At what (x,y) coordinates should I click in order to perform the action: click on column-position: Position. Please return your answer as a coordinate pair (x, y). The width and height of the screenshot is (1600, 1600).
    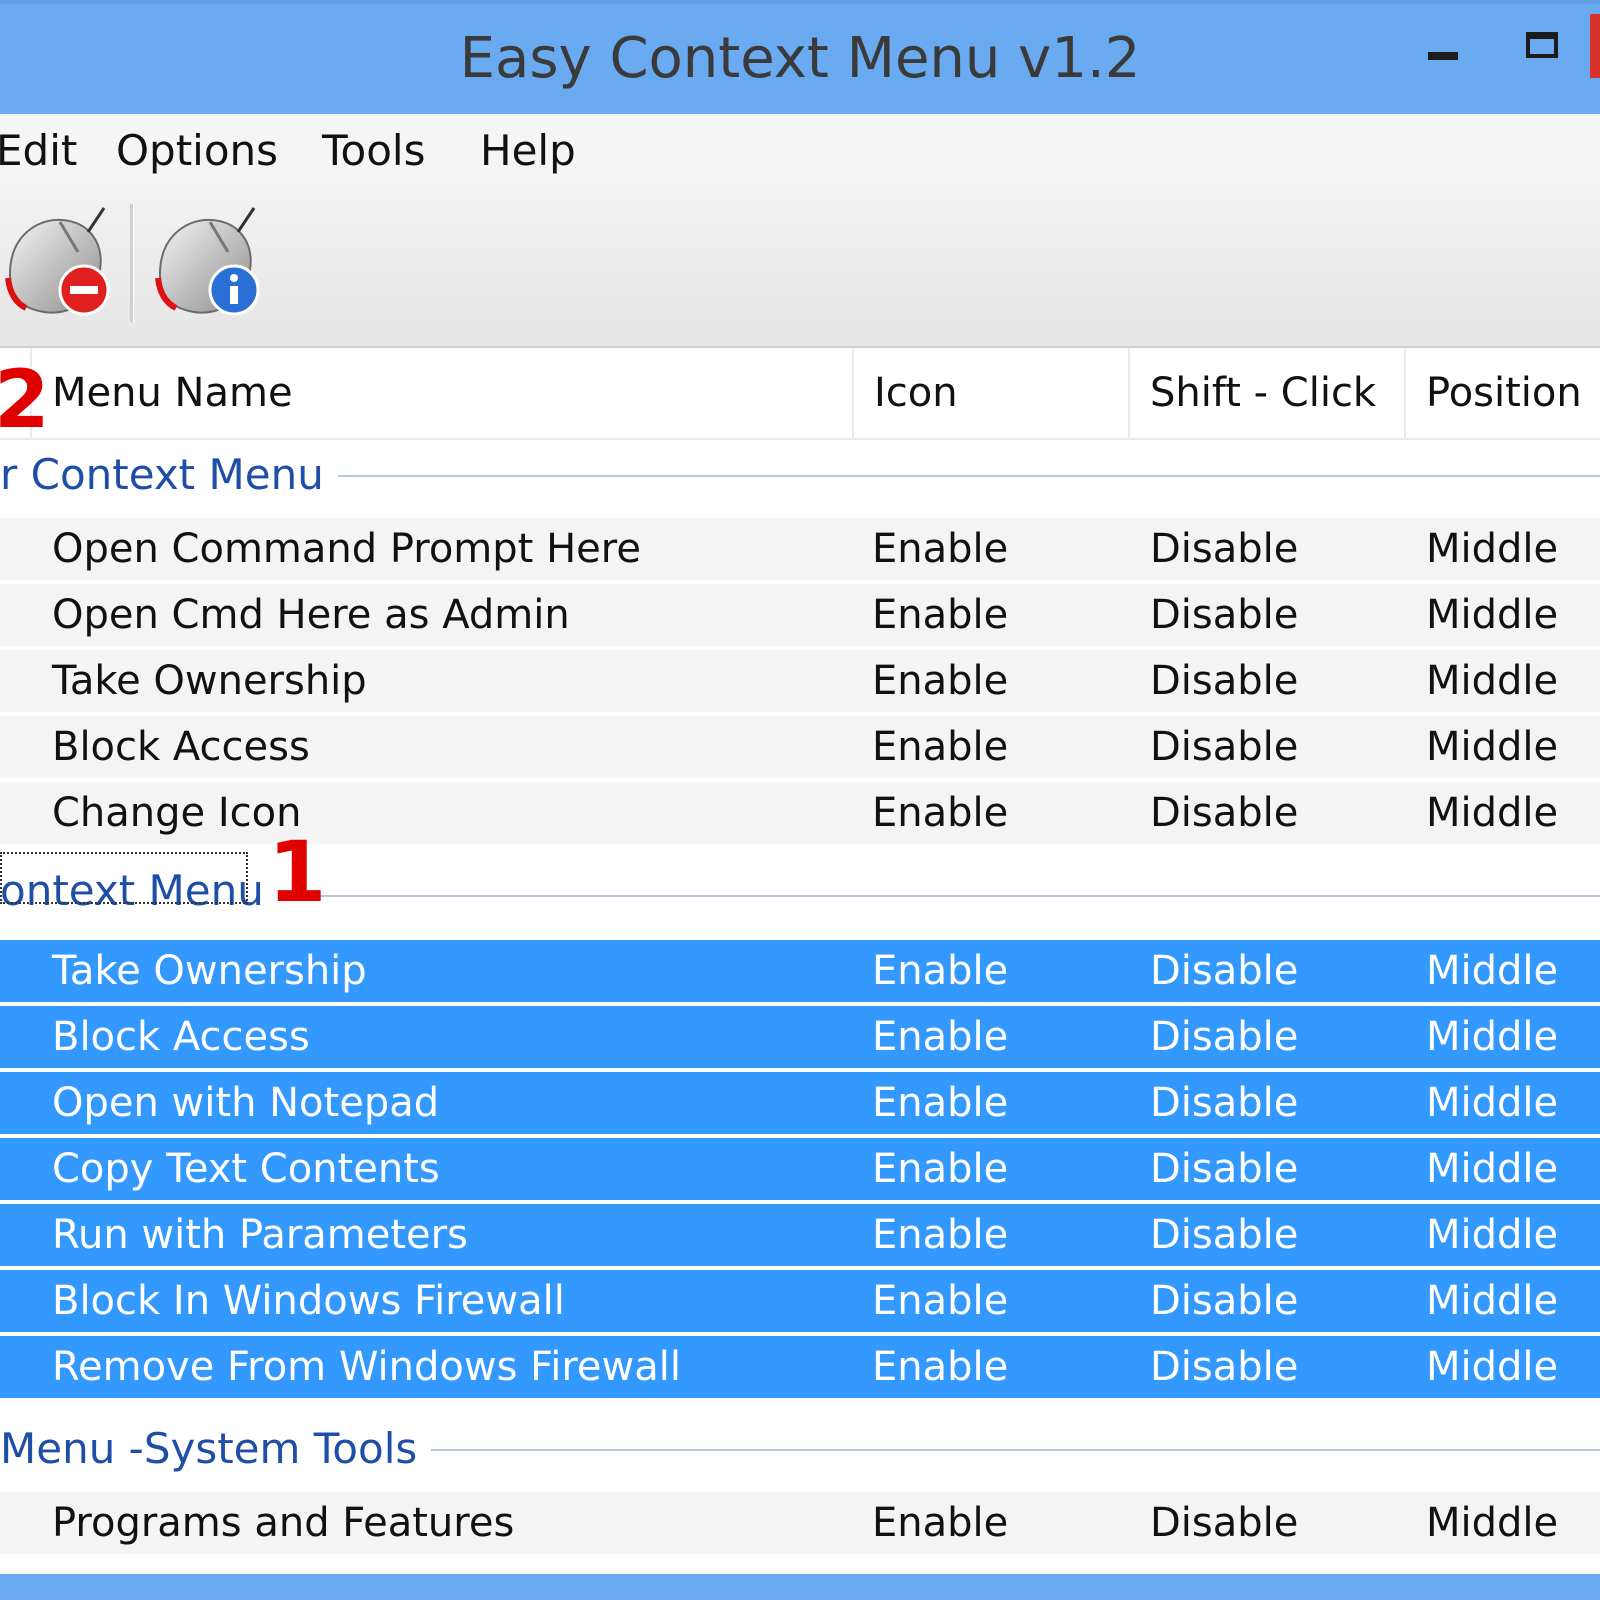
    Looking at the image, I should click on (1502, 393).